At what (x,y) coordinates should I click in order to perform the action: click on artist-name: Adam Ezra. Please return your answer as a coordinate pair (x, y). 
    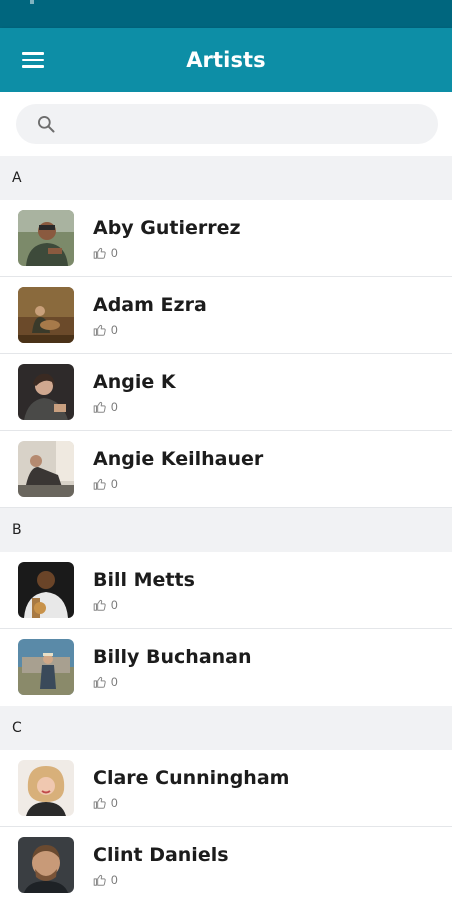
    Looking at the image, I should click on (150, 305).